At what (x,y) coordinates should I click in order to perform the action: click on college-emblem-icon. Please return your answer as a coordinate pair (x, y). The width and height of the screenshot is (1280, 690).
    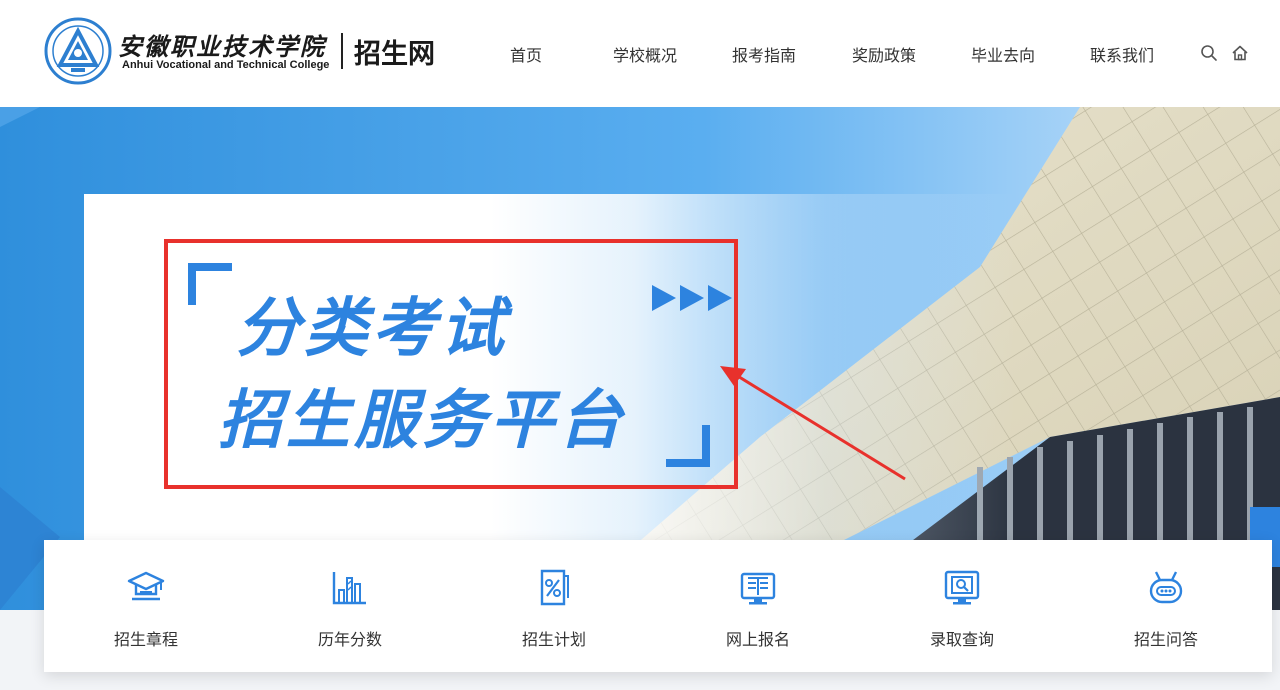
    Looking at the image, I should click on (78, 51).